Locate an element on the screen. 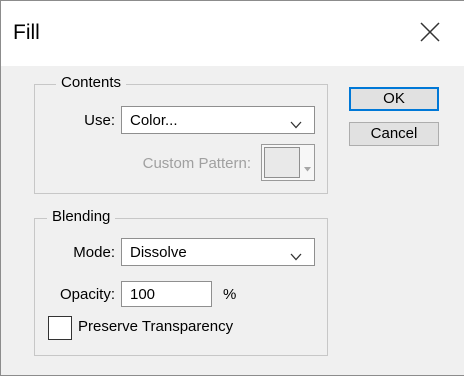 This screenshot has height=376, width=465. opacity-input-value: 100 is located at coordinates (143, 294).